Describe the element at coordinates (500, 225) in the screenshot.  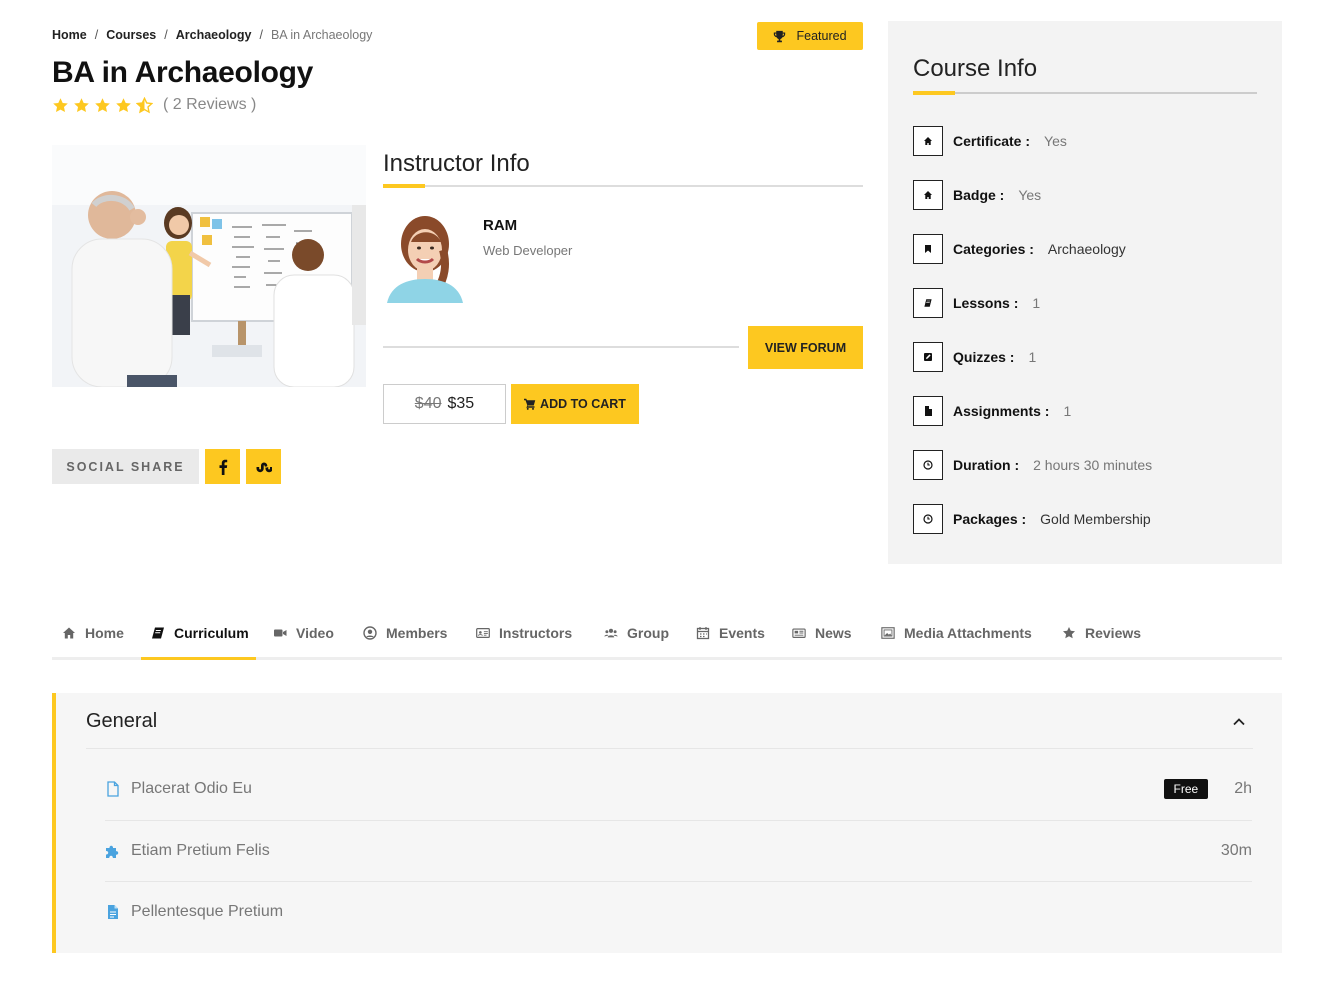
I see `instructor-name: RAM` at that location.